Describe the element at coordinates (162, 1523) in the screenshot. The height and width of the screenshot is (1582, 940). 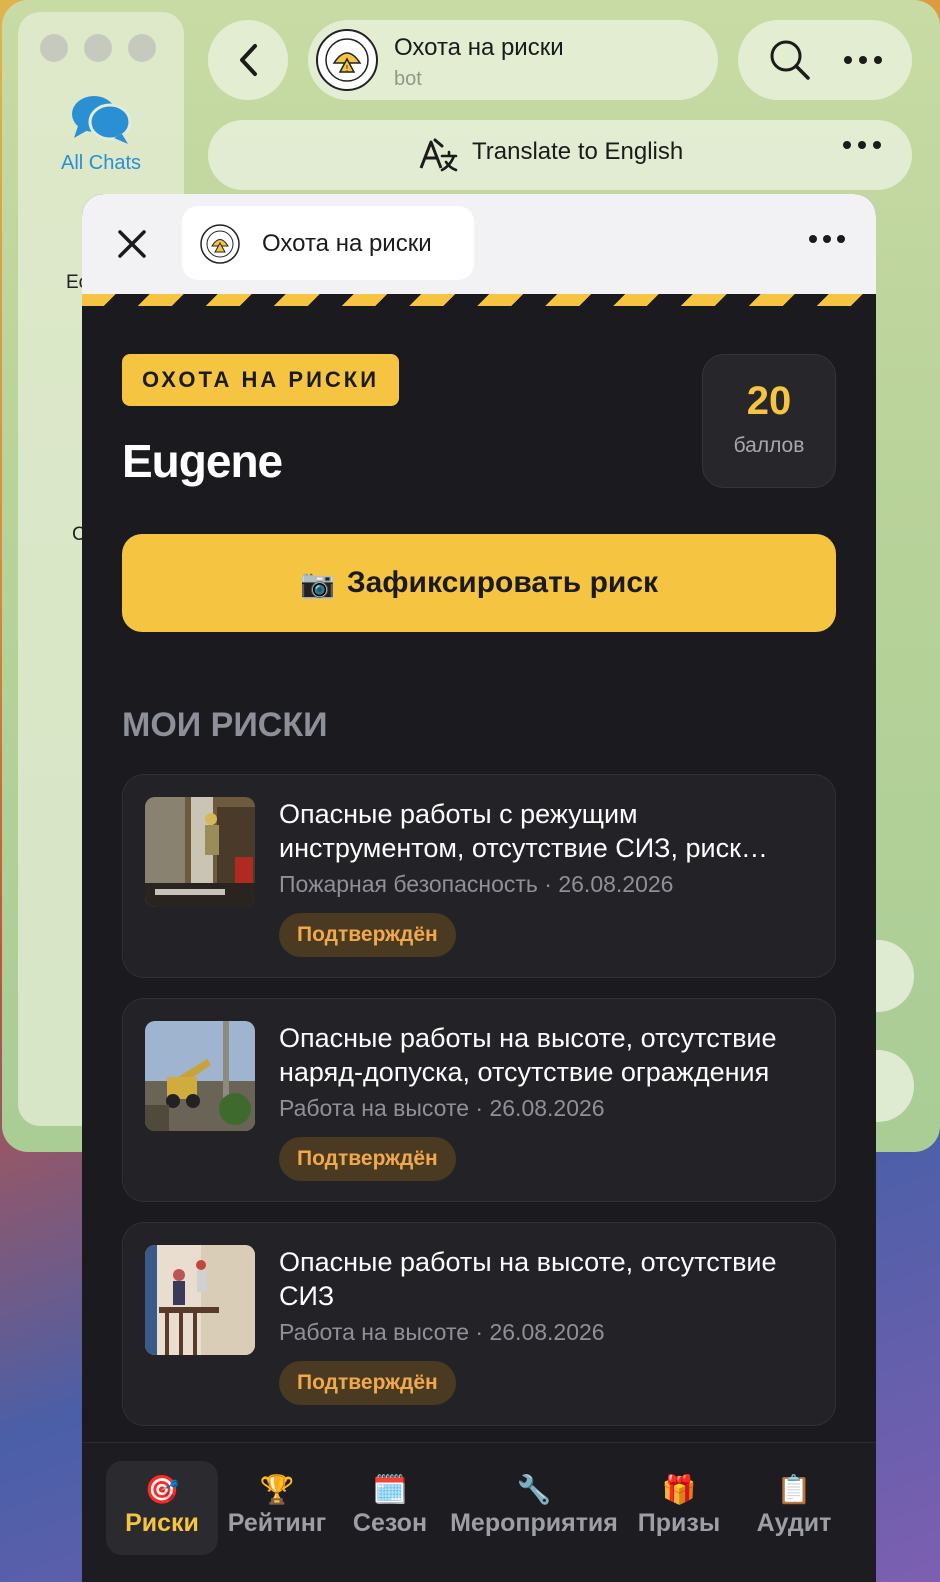
I see `nav-tab-label: Риски` at that location.